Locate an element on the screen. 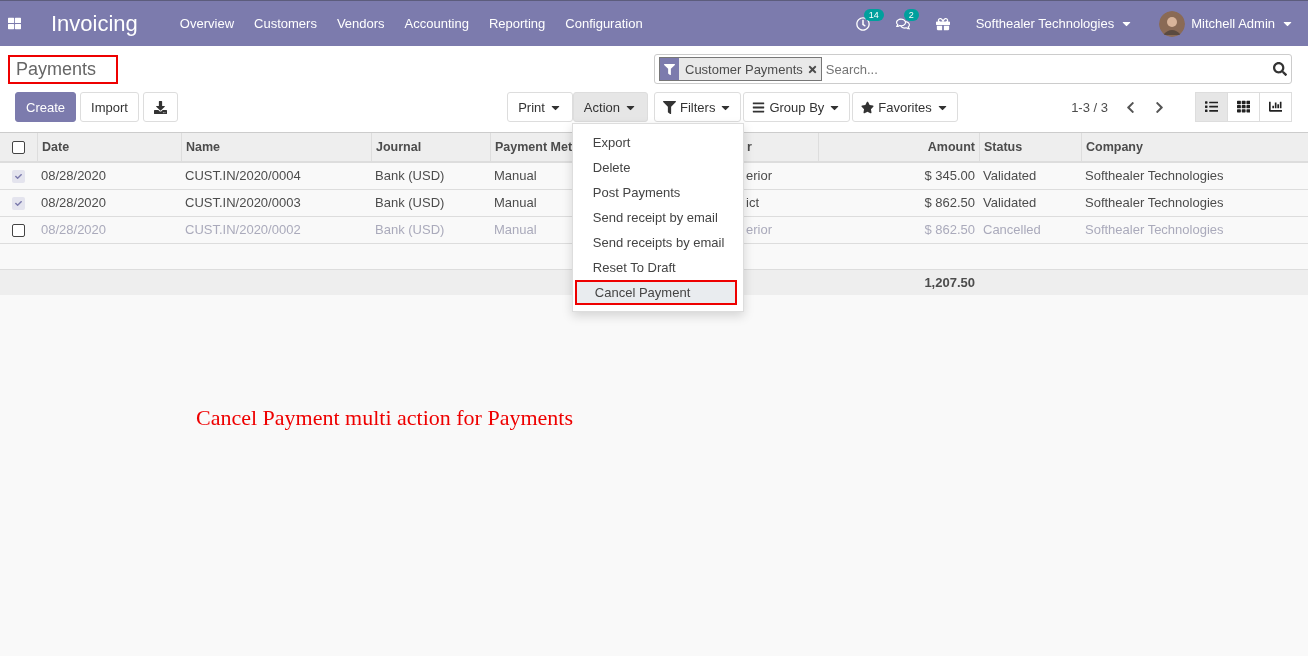 Image resolution: width=1308 pixels, height=656 pixels. create-button: Create is located at coordinates (46, 107).